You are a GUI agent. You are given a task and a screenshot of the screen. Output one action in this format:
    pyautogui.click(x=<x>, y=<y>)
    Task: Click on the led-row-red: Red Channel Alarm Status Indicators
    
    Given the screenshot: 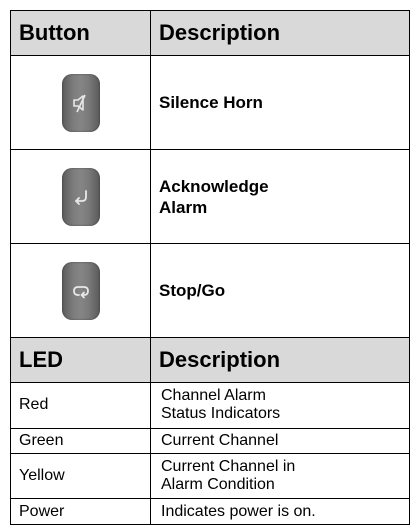 What is the action you would take?
    pyautogui.click(x=210, y=405)
    